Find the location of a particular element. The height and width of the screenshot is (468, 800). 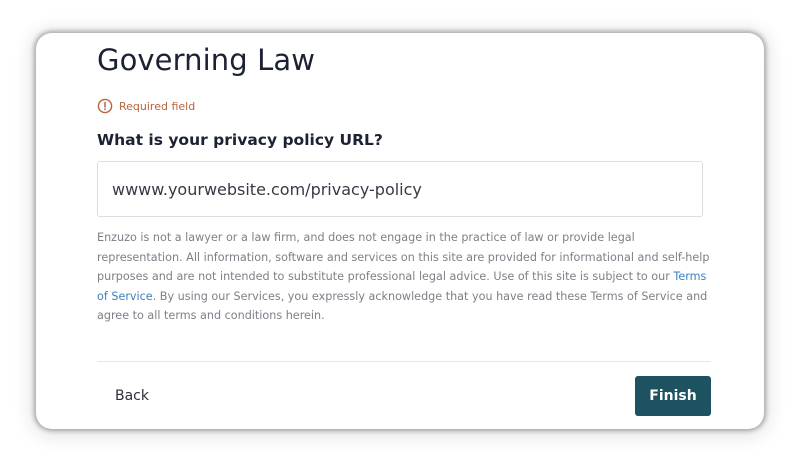

finish-button: Finish is located at coordinates (673, 396).